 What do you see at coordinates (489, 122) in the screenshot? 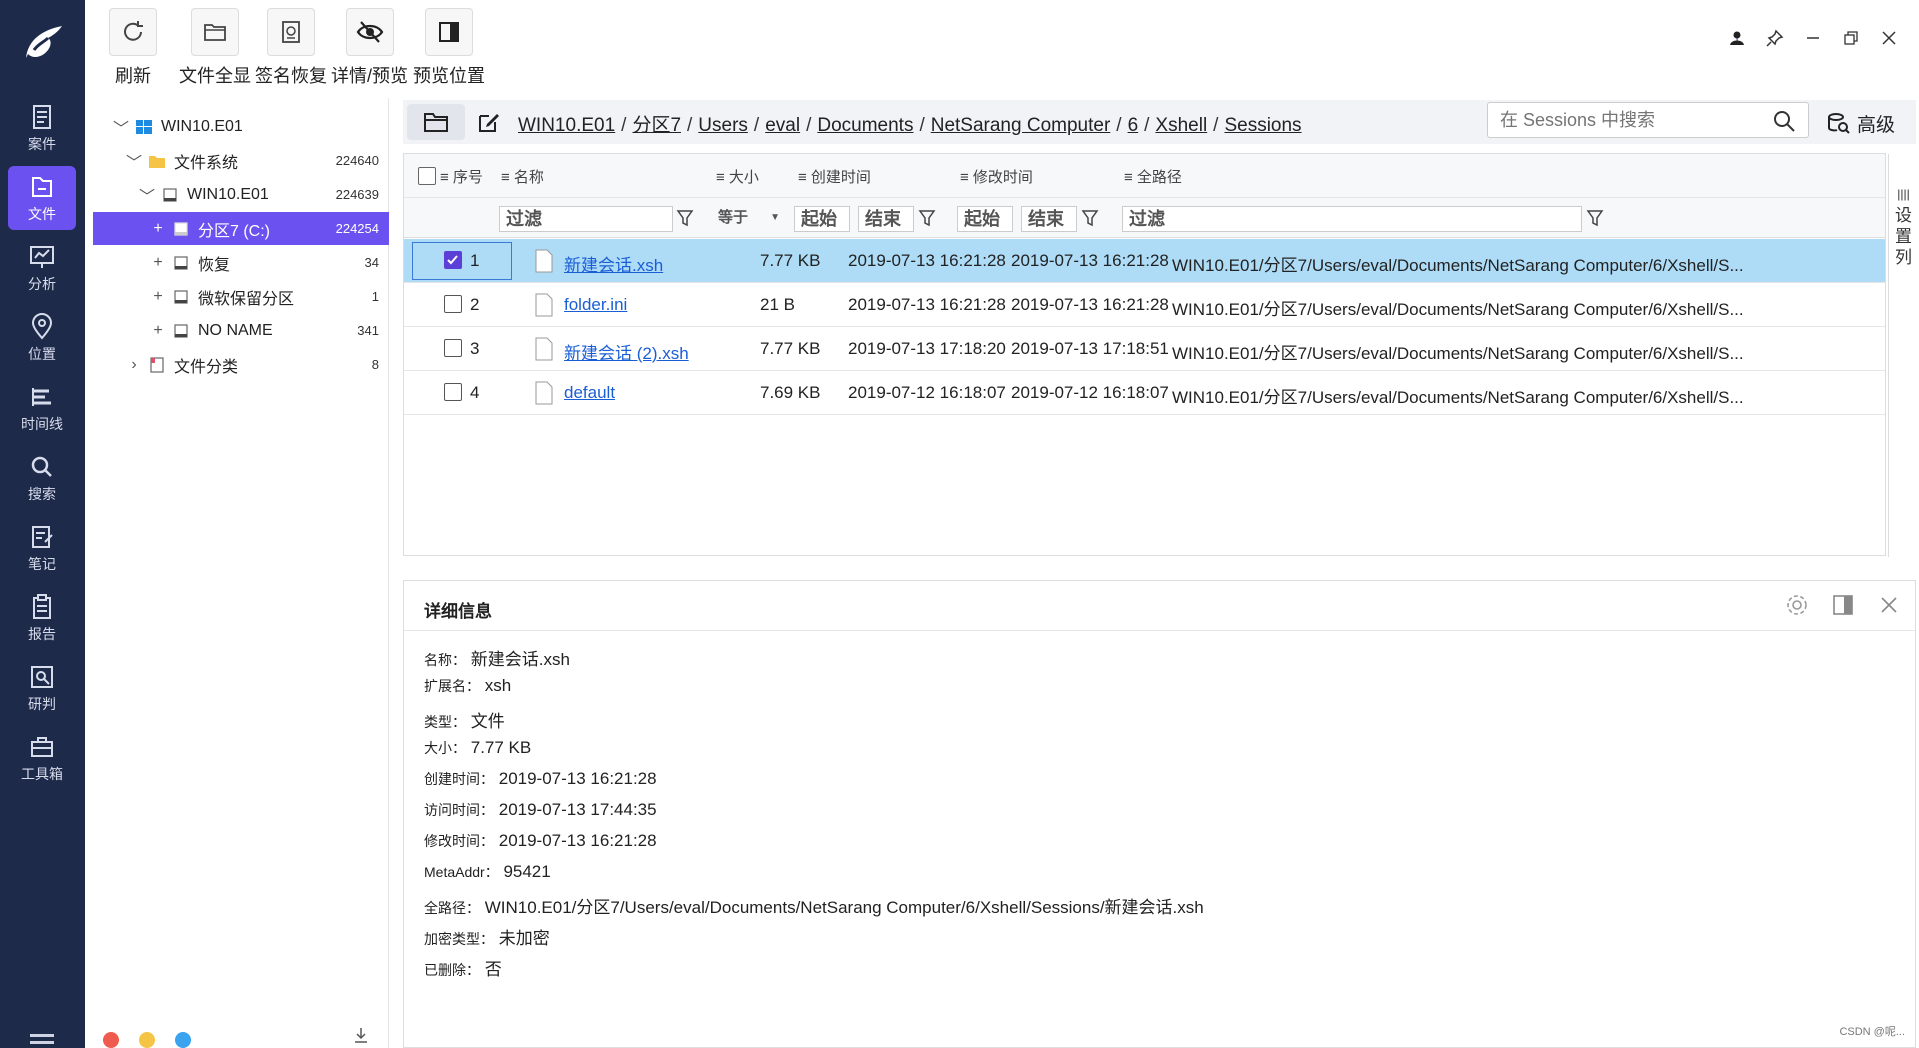
I see `edit-path-icon` at bounding box center [489, 122].